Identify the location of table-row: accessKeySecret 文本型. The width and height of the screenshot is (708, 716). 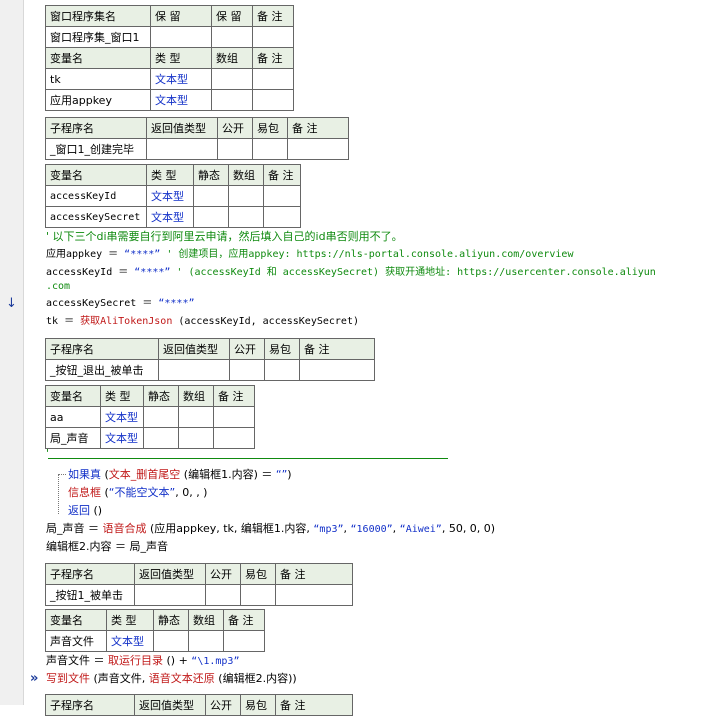
(173, 217).